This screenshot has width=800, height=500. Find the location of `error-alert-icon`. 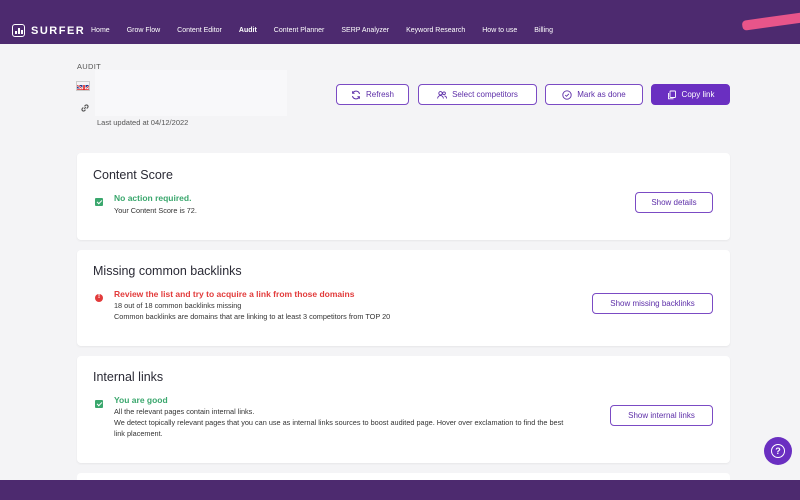

error-alert-icon is located at coordinates (99, 297).